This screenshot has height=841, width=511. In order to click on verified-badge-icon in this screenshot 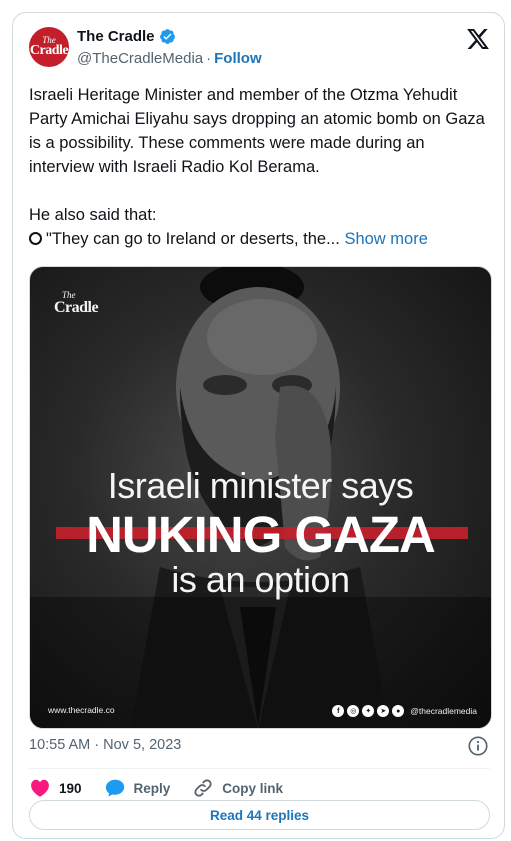, I will do `click(167, 36)`.